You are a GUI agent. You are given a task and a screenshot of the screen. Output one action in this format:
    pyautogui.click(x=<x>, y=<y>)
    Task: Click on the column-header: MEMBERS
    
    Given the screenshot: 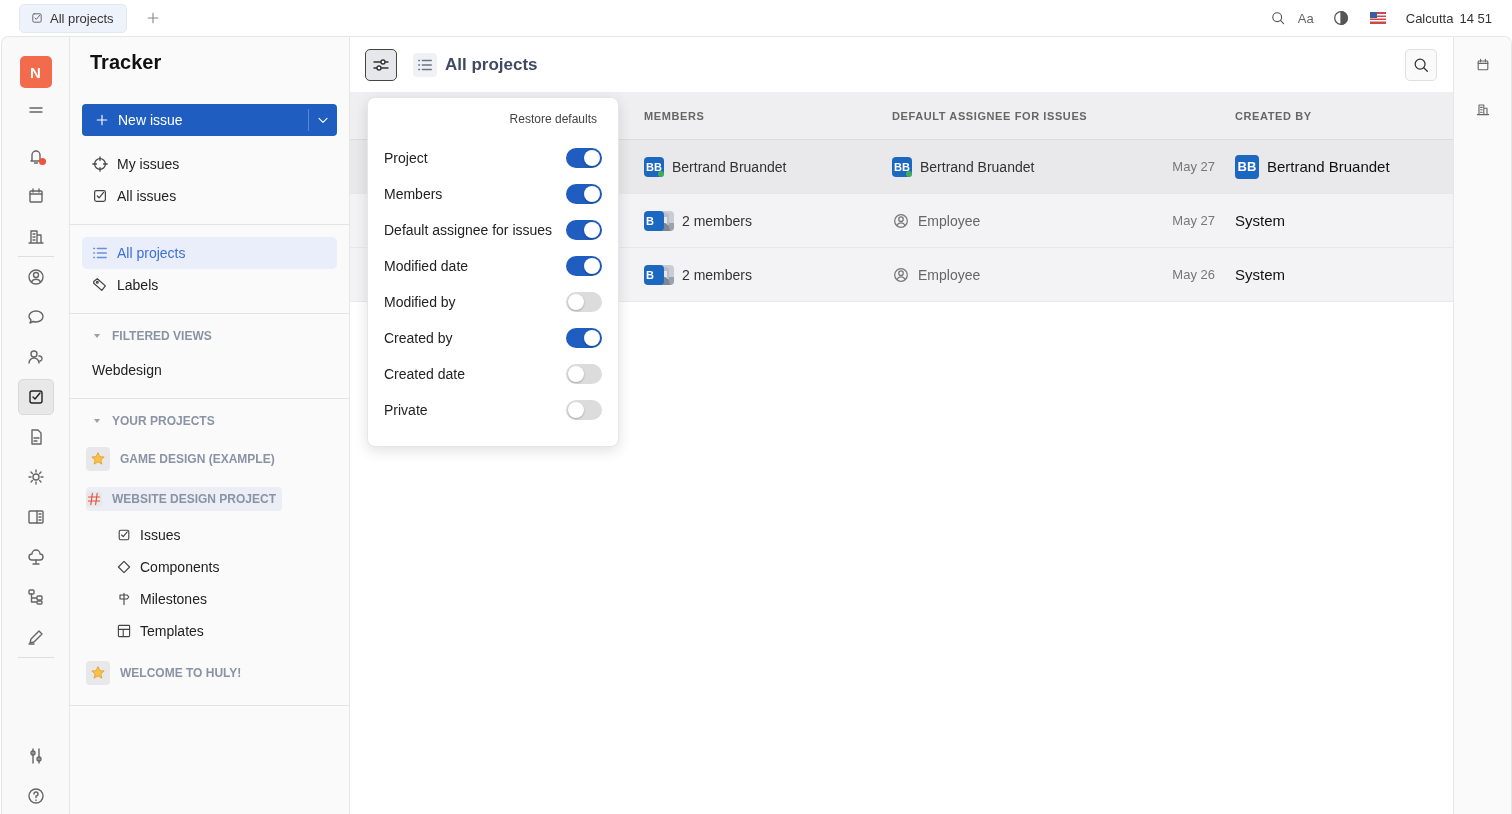 What is the action you would take?
    pyautogui.click(x=674, y=115)
    